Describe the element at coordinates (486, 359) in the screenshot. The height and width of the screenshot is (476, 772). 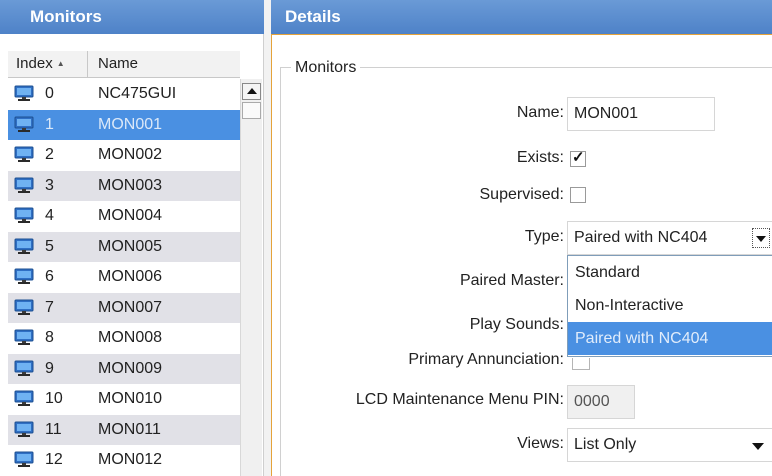
I see `primary-annunciation-label: Primary Annunciation:` at that location.